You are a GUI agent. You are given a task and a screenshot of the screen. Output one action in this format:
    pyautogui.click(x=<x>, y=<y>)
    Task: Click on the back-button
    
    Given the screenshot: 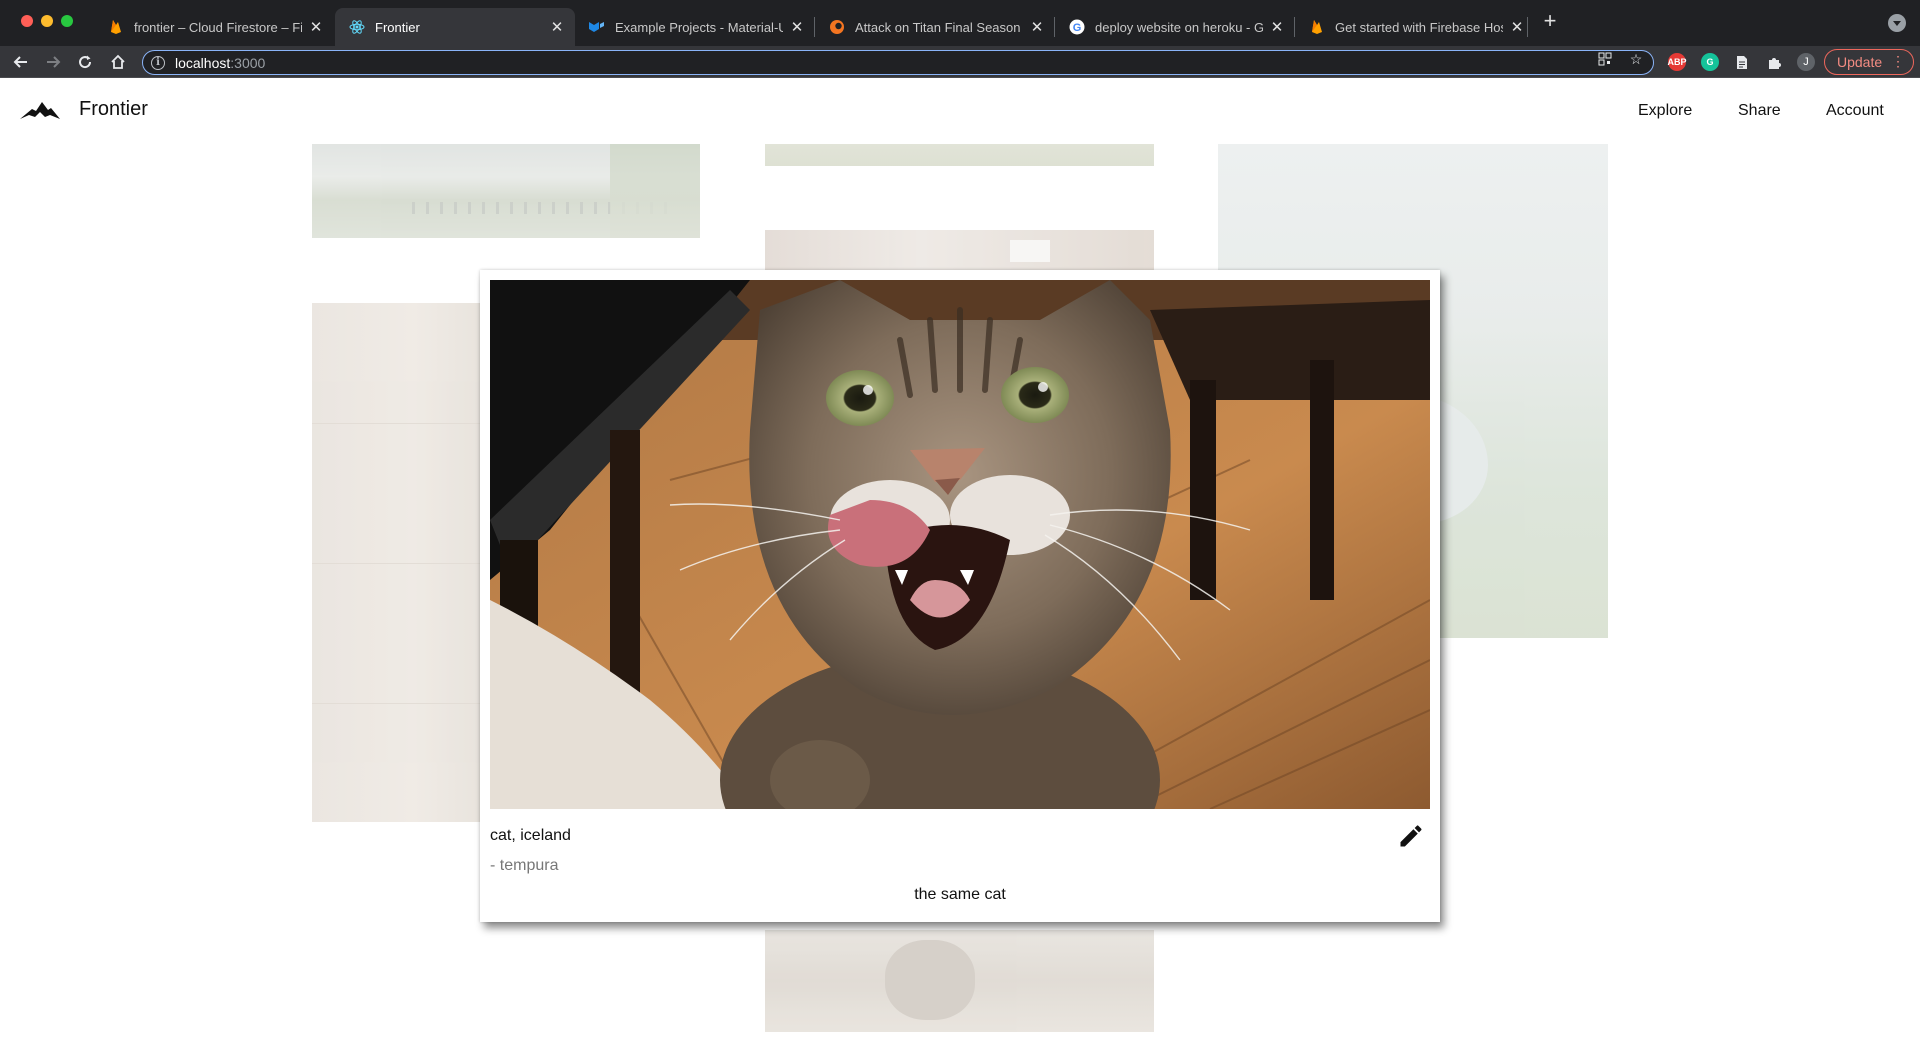 What is the action you would take?
    pyautogui.click(x=21, y=62)
    